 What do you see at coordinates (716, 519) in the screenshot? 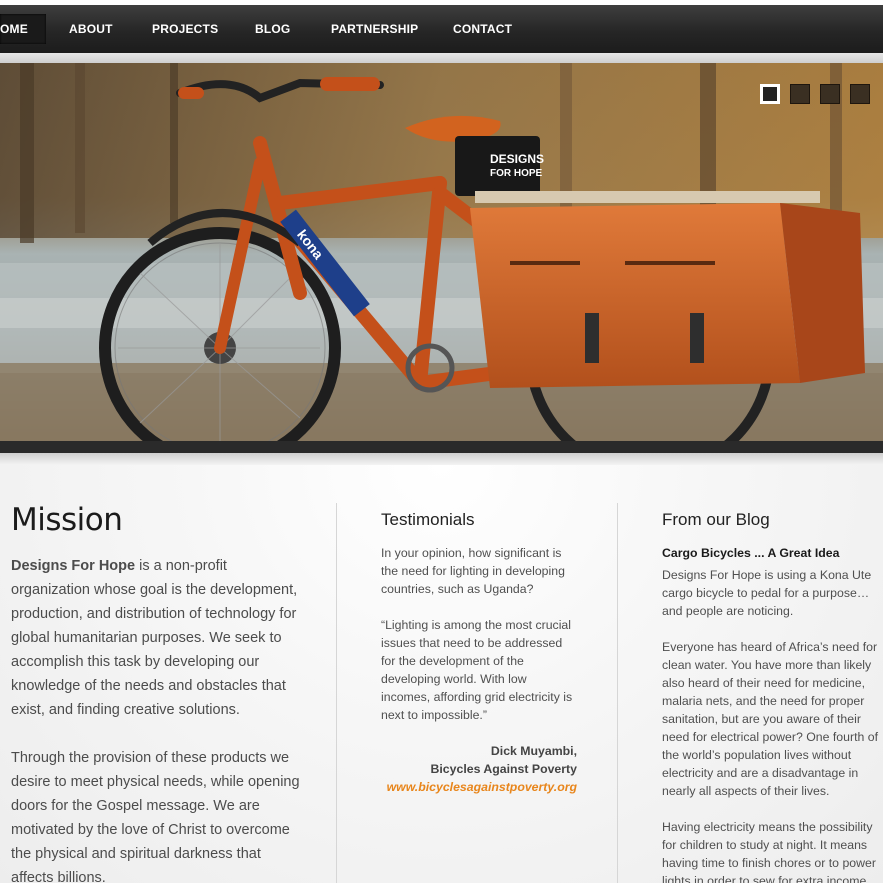
I see `blog-title: From our Blog` at bounding box center [716, 519].